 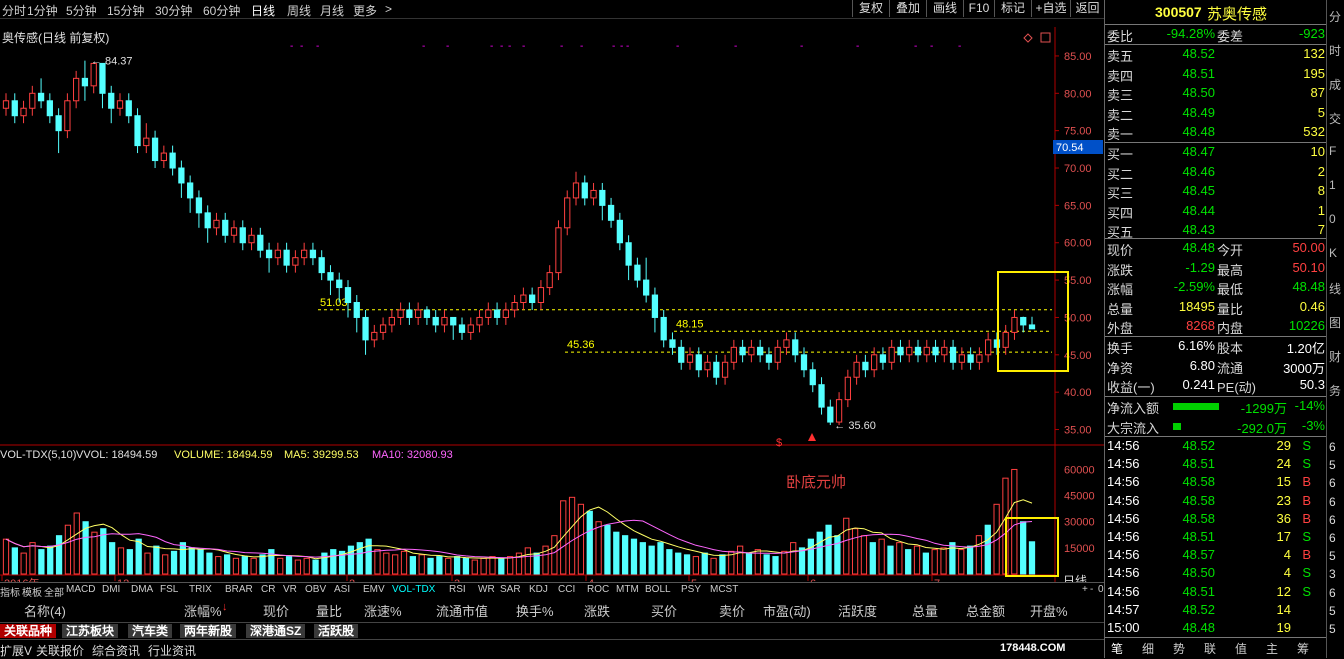 I want to click on col-float-cap: 流通市值, so click(x=462, y=610).